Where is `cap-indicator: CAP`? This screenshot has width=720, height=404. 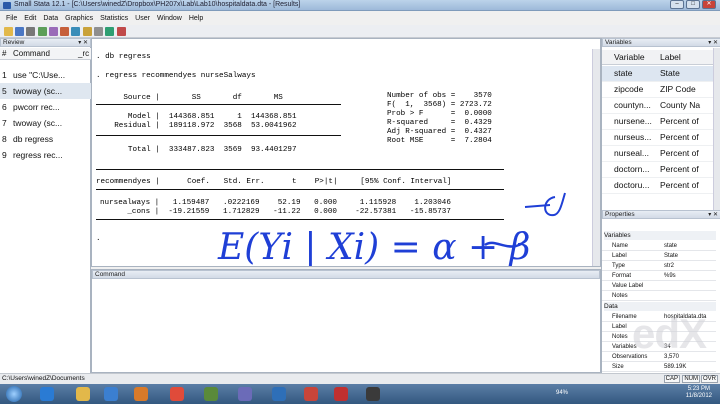 cap-indicator: CAP is located at coordinates (671, 379).